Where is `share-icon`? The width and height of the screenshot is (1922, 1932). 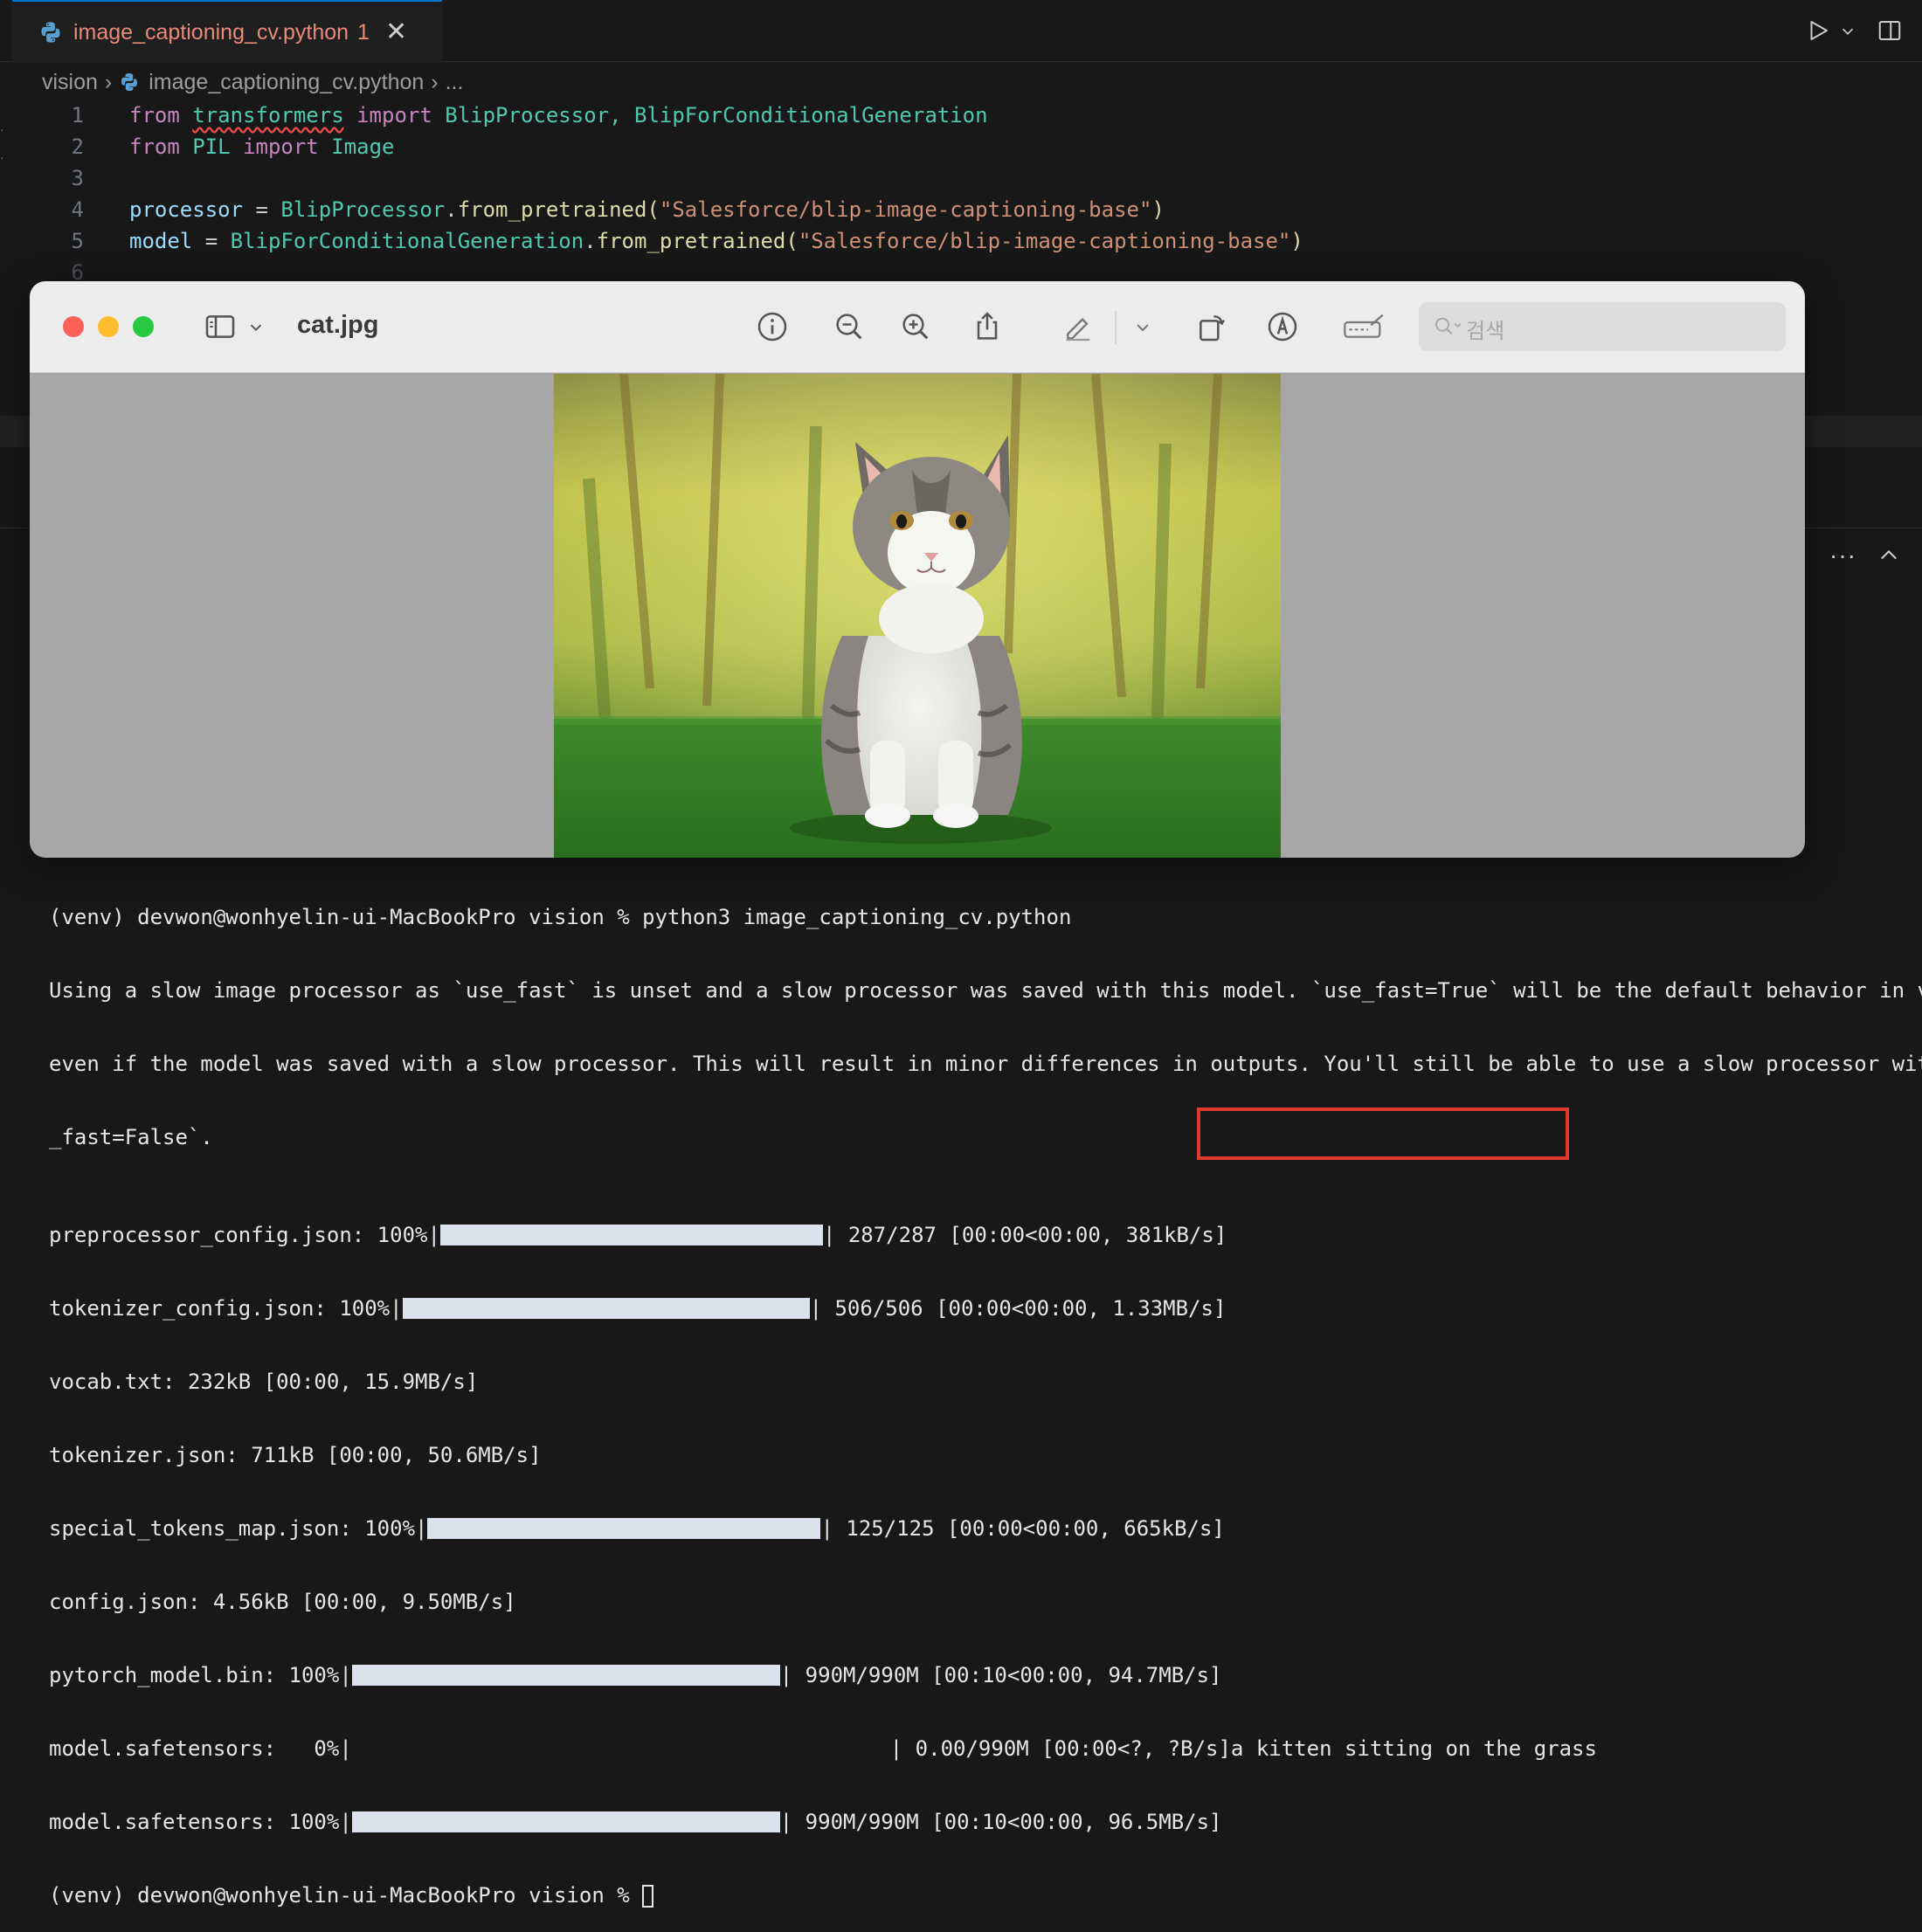
share-icon is located at coordinates (988, 326).